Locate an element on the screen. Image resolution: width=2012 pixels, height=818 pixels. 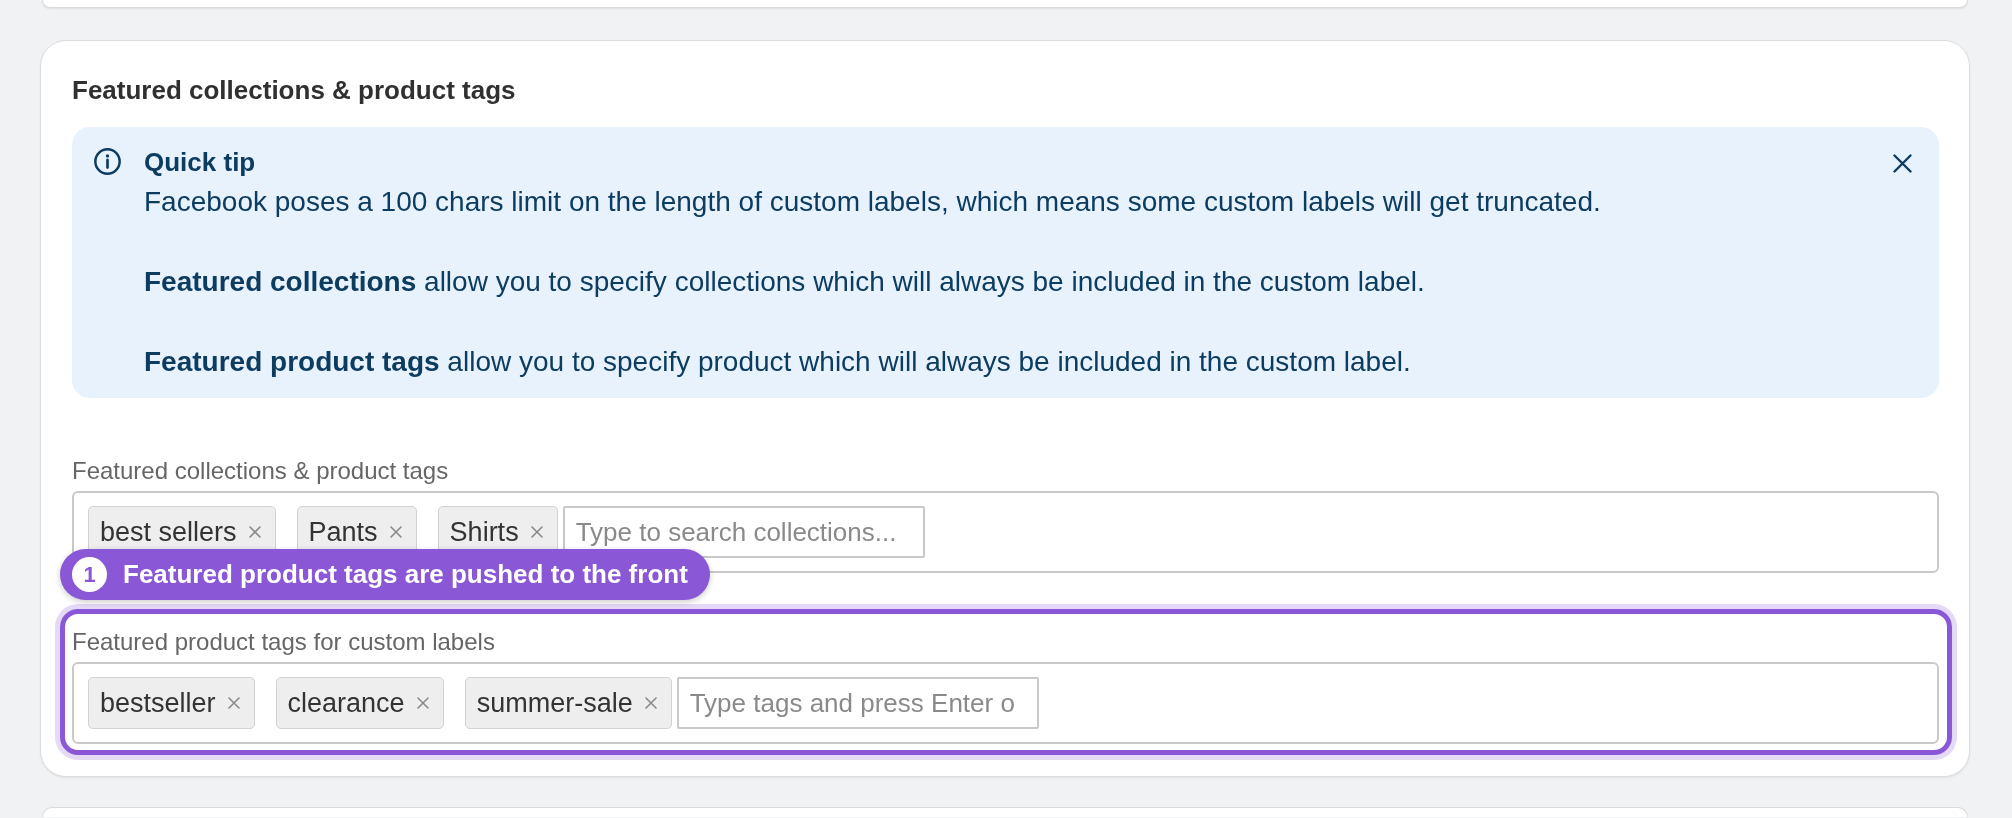
close-icon is located at coordinates (1902, 163).